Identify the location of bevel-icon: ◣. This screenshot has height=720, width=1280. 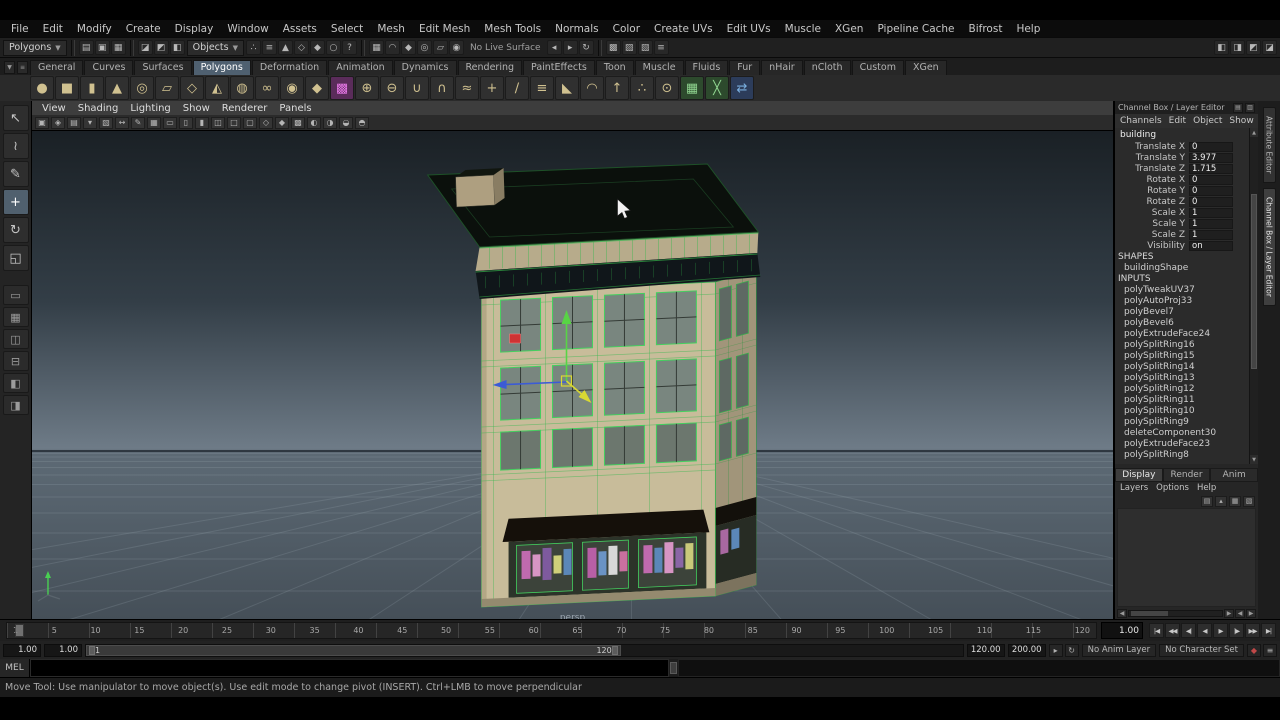
(567, 88).